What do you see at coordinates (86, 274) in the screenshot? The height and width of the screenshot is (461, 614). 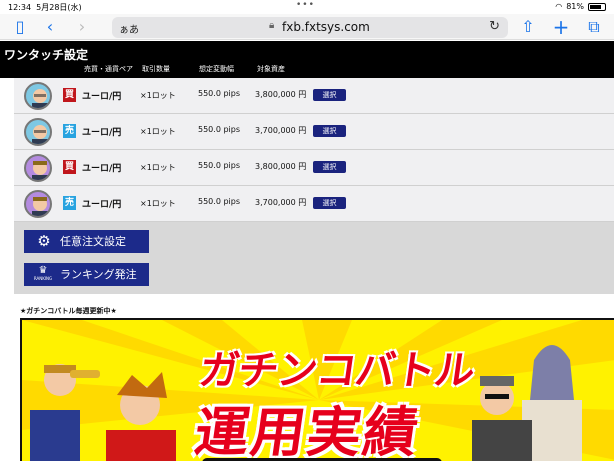 I see `ranking-order-button: ♛ RANKING ランキング発注` at bounding box center [86, 274].